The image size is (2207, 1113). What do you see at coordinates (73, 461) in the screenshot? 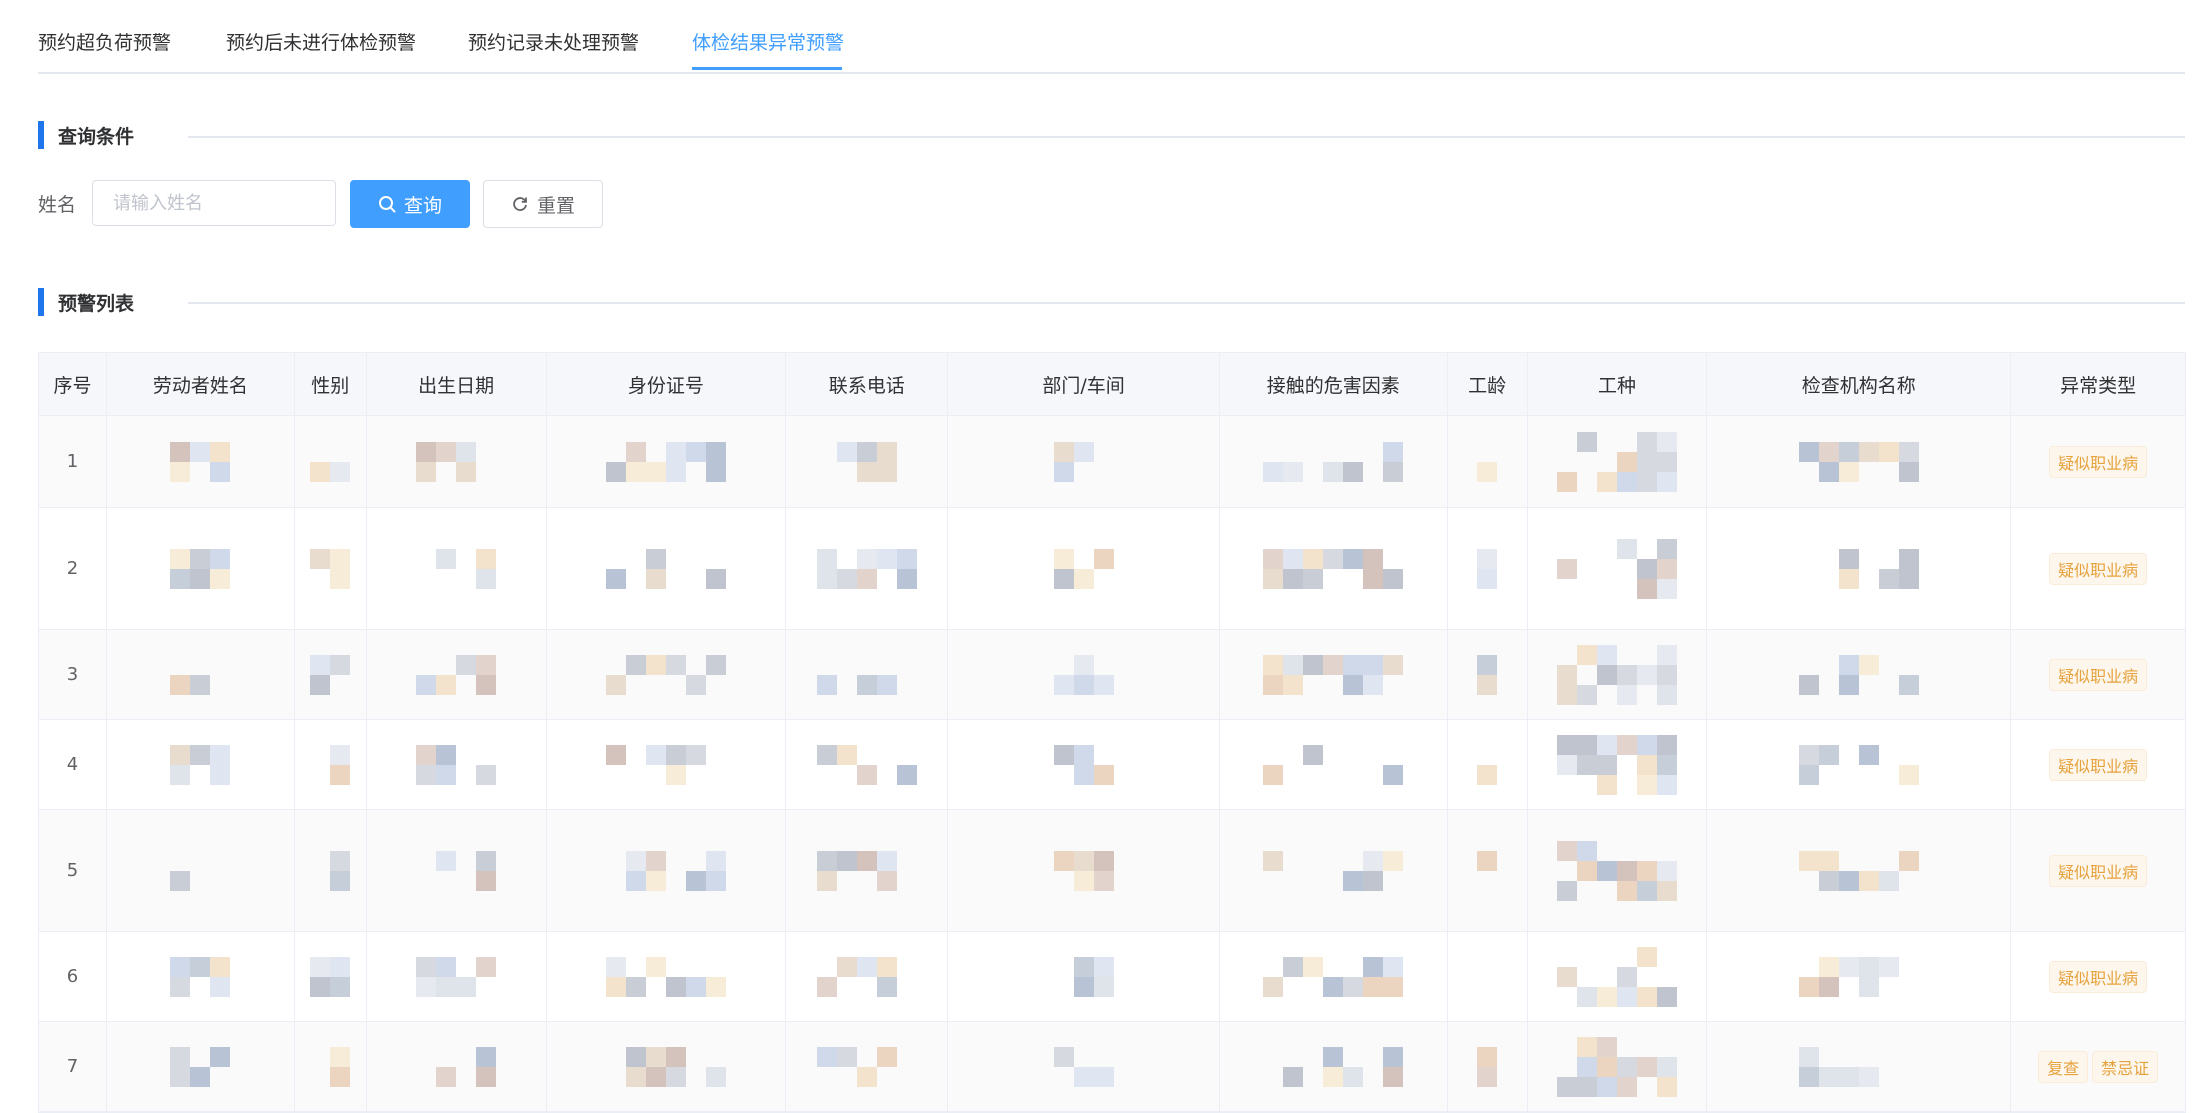
I see `col-index-cell: 1` at bounding box center [73, 461].